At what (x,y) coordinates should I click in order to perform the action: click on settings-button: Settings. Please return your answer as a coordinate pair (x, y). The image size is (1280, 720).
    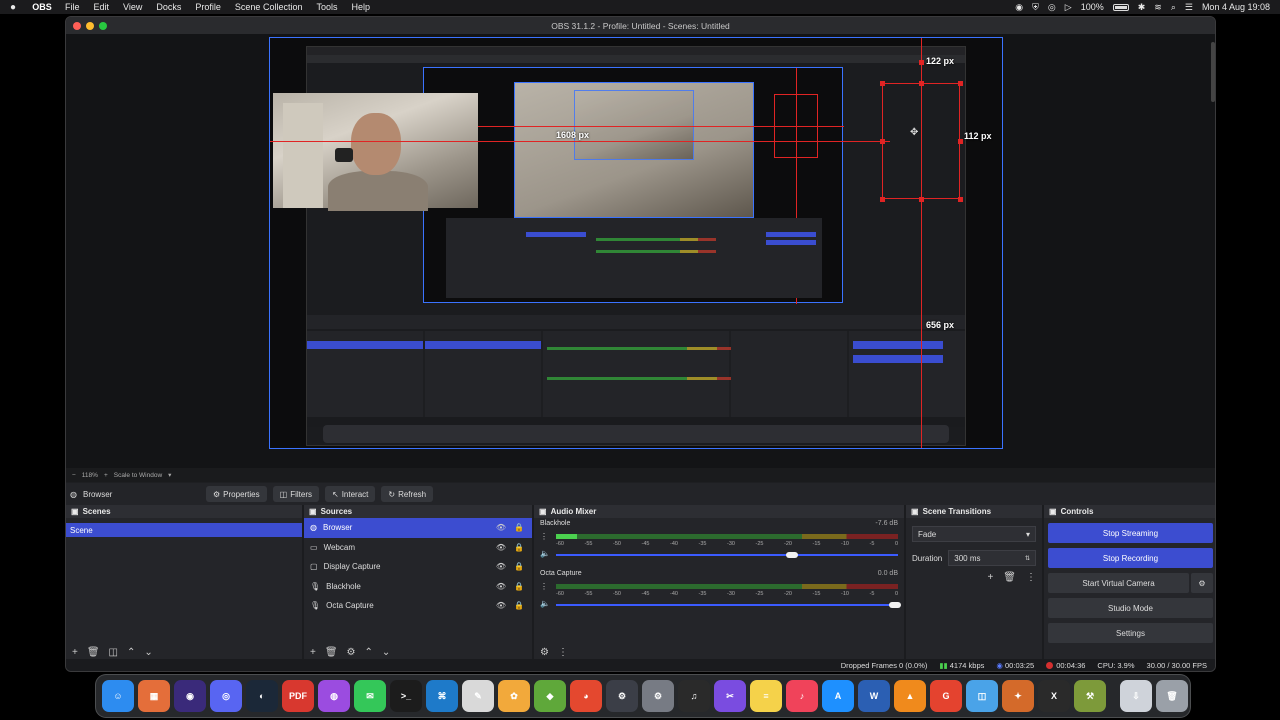
    Looking at the image, I should click on (1130, 633).